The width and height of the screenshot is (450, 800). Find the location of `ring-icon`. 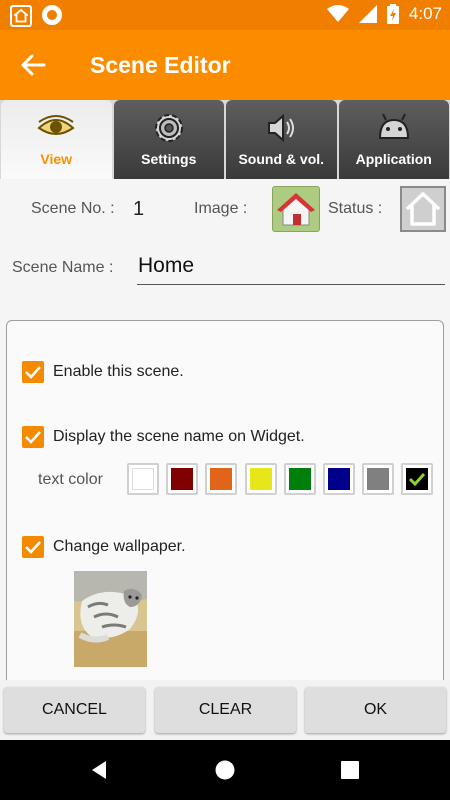

ring-icon is located at coordinates (52, 15).